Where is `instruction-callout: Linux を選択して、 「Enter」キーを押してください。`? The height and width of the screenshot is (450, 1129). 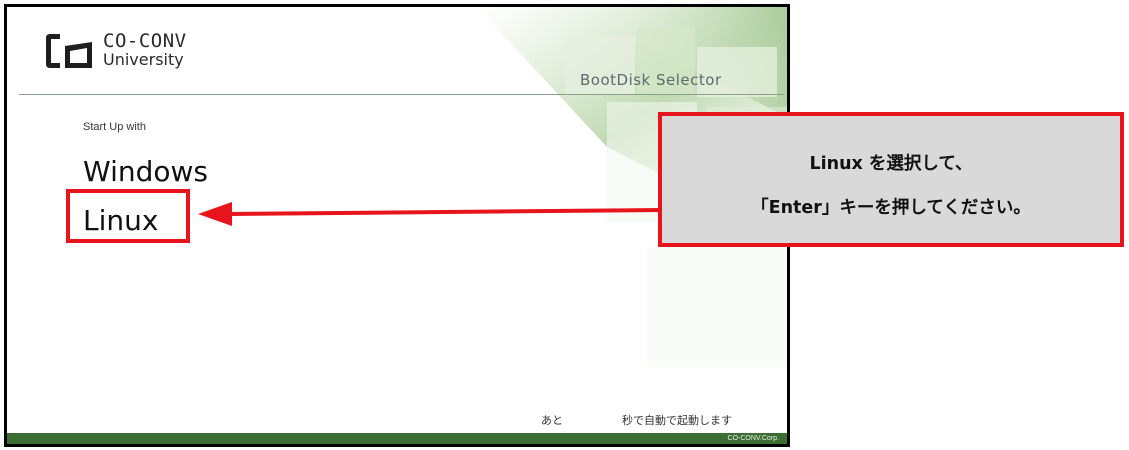
instruction-callout: Linux を選択して、 「Enter」キーを押してください。 is located at coordinates (891, 179).